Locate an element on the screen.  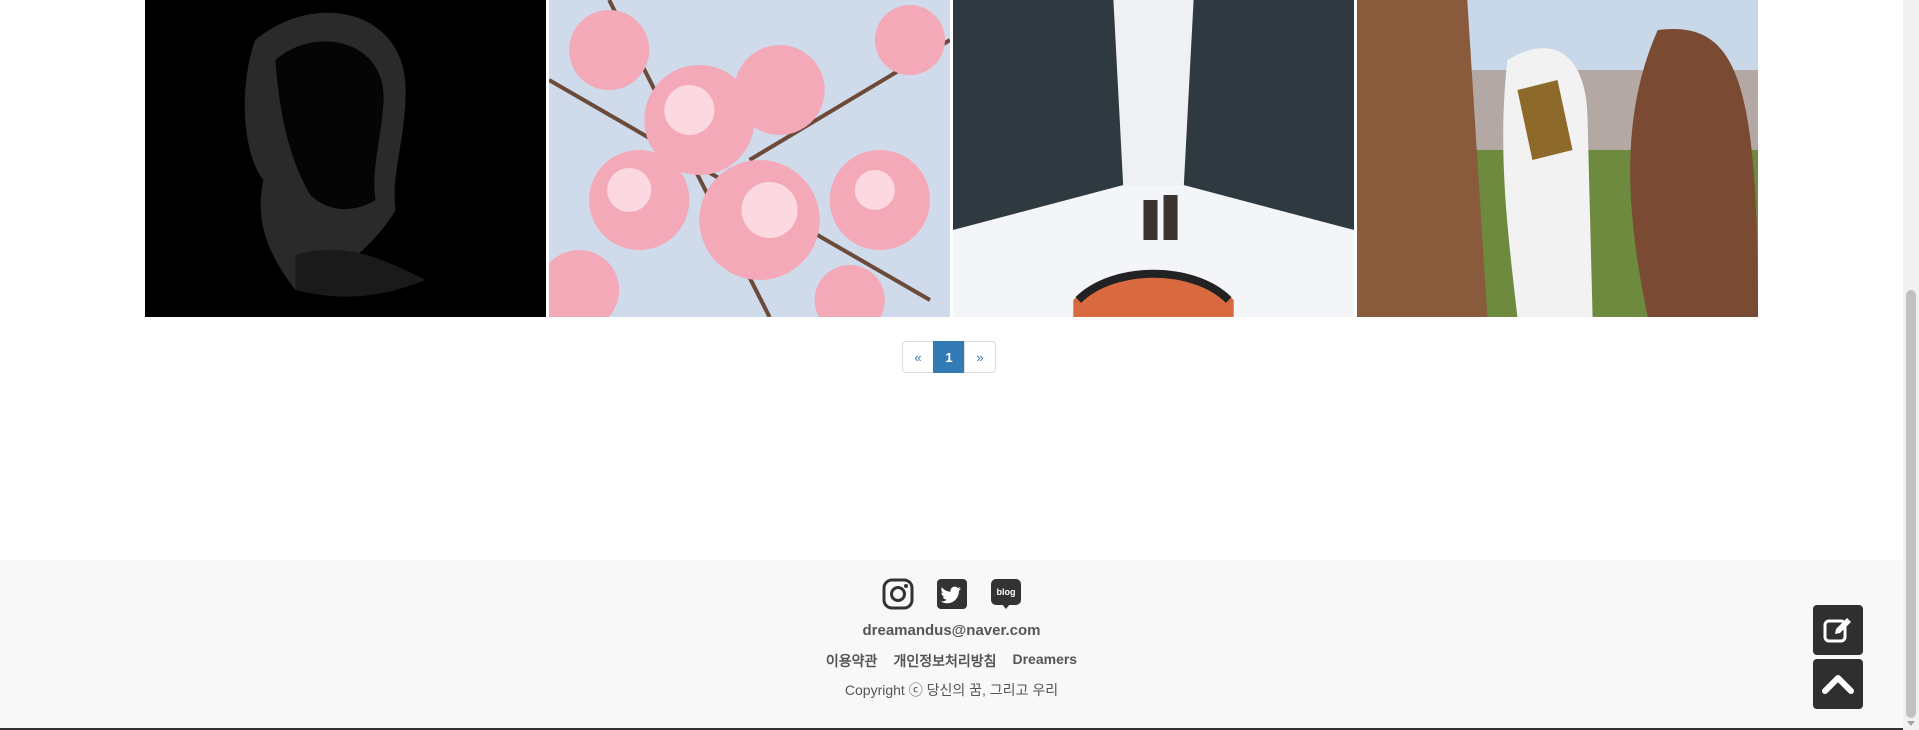
scroll-top-icon is located at coordinates (1838, 684).